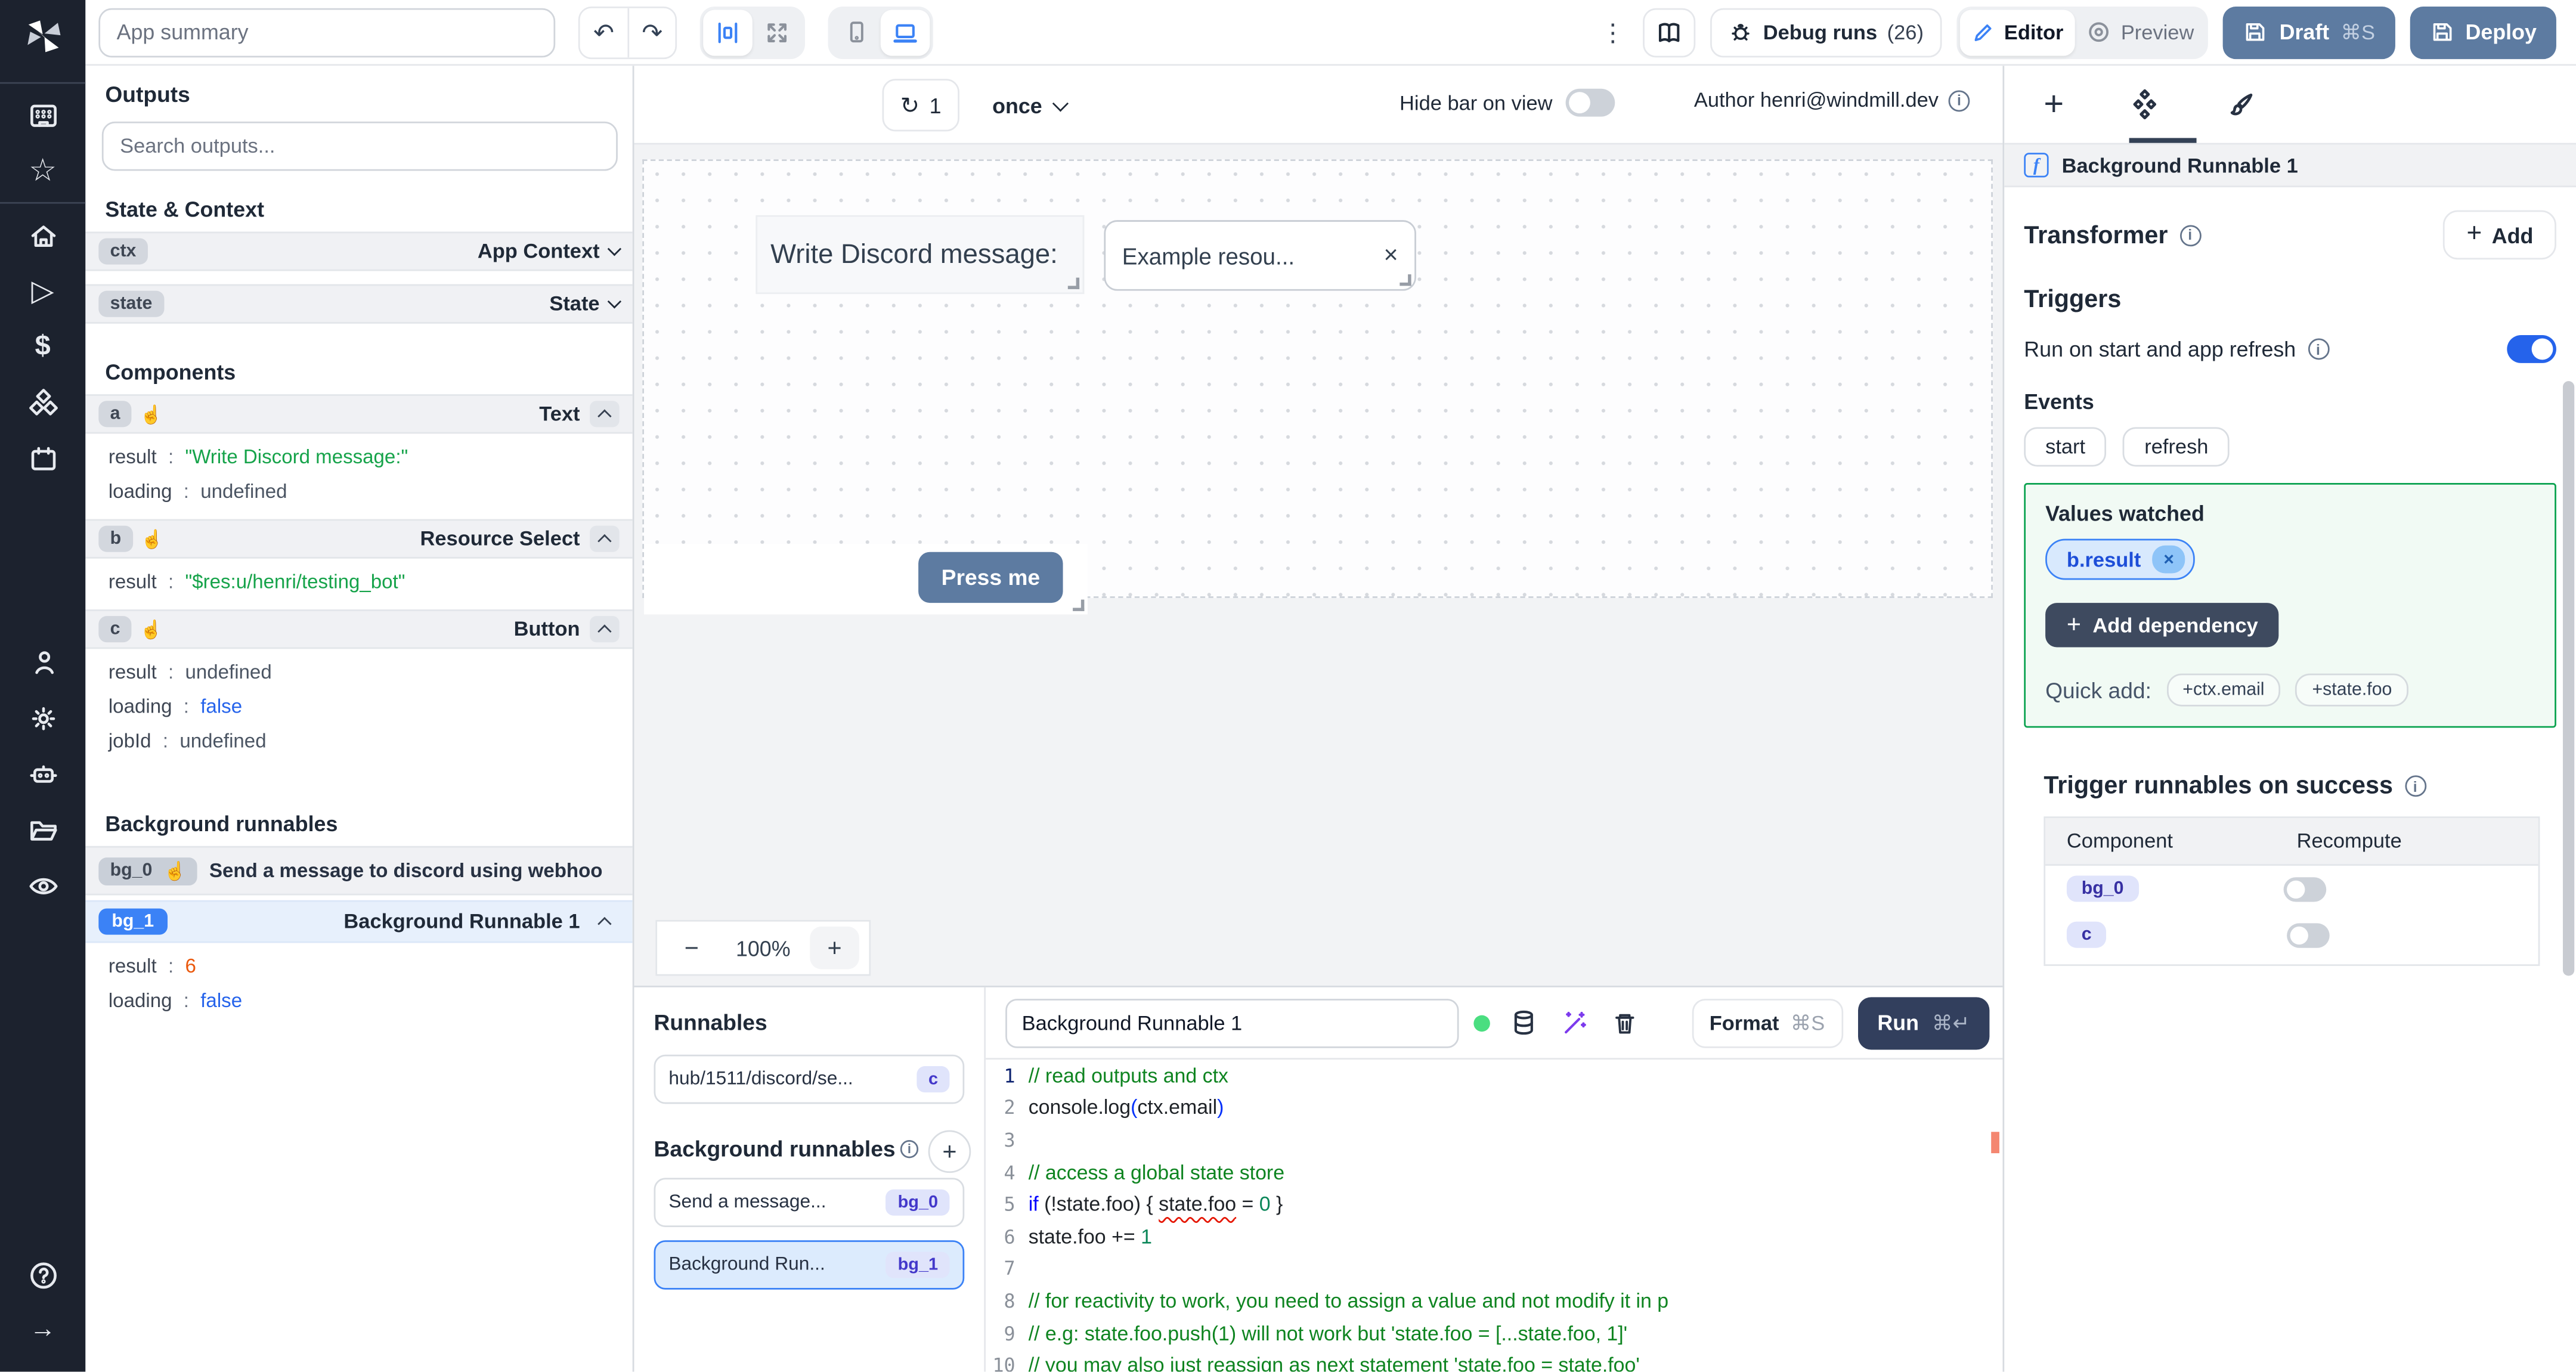 The image size is (2576, 1372). I want to click on bg-runnable-item-1-selected: Background Run... bg_1, so click(810, 1265).